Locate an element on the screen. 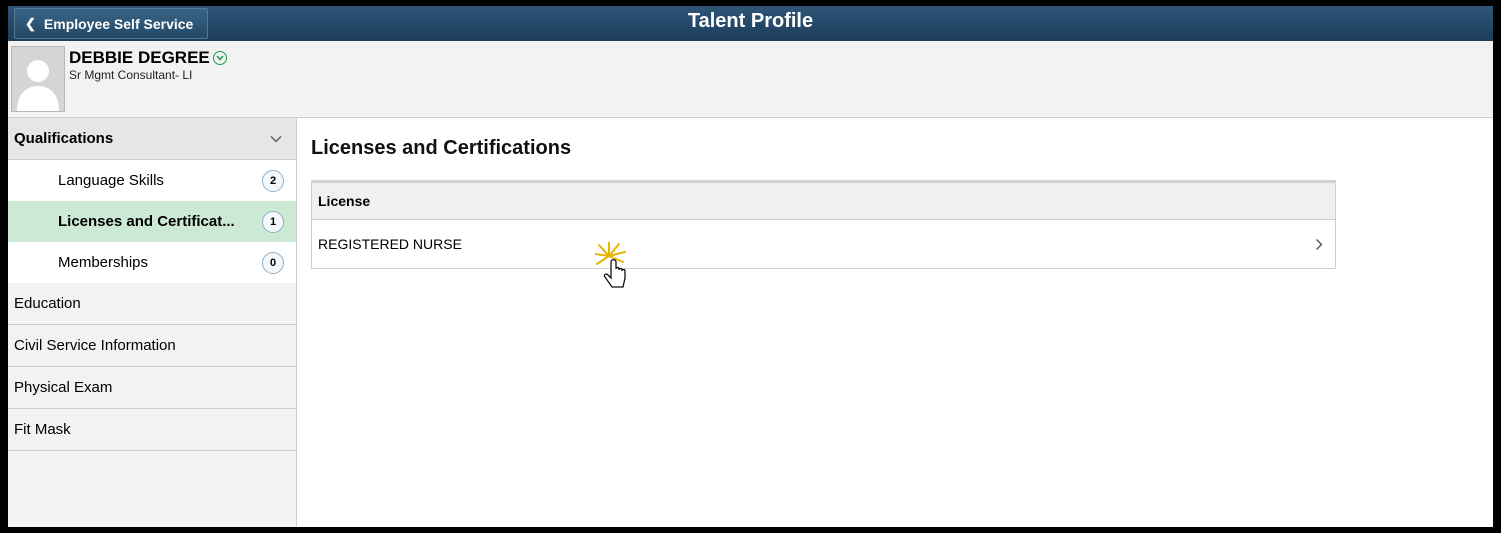 The height and width of the screenshot is (533, 1501). column-header-license: License is located at coordinates (823, 201).